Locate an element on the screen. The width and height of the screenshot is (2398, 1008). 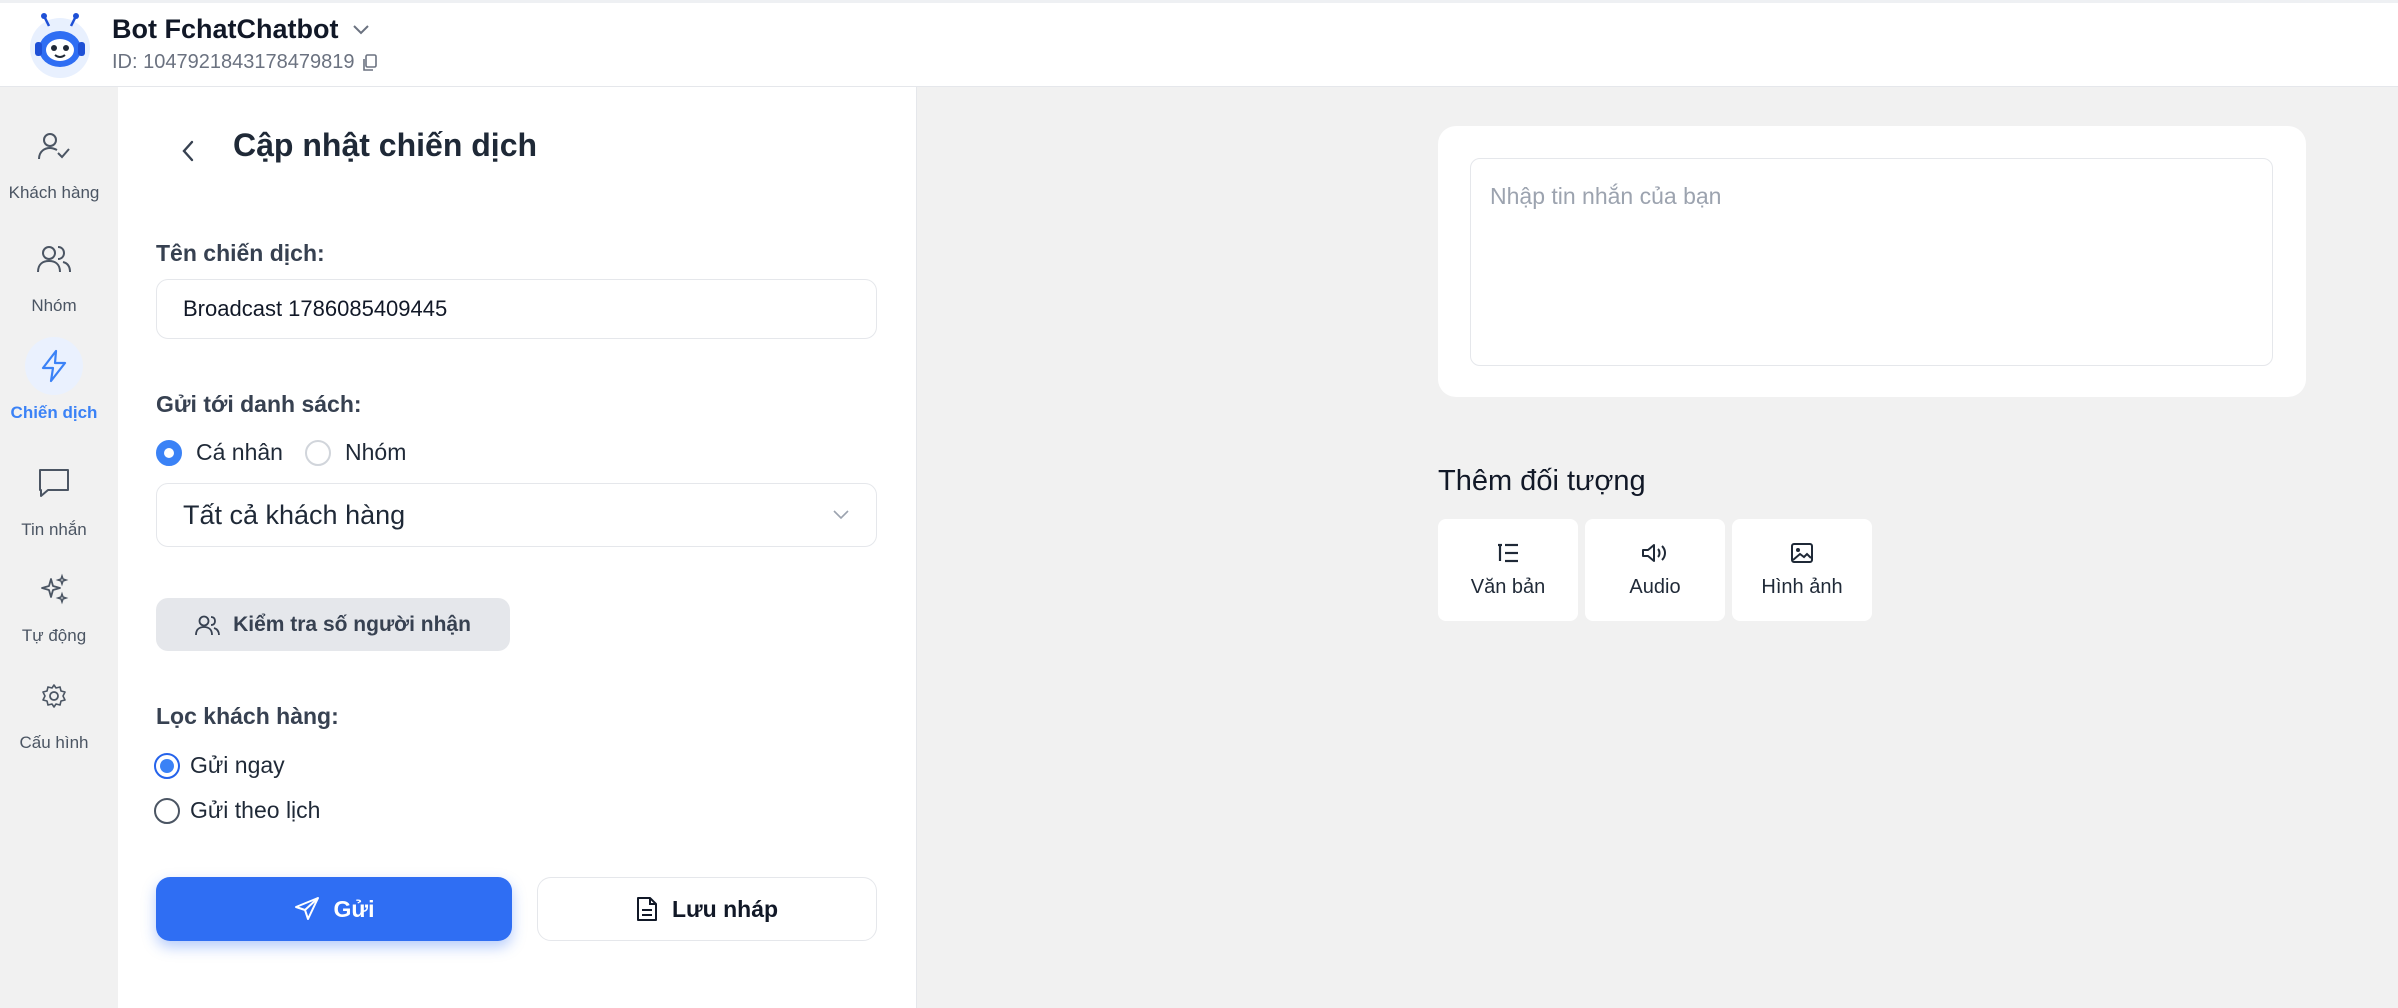
campaign-name-label: Tên chiến dịch: is located at coordinates (240, 253).